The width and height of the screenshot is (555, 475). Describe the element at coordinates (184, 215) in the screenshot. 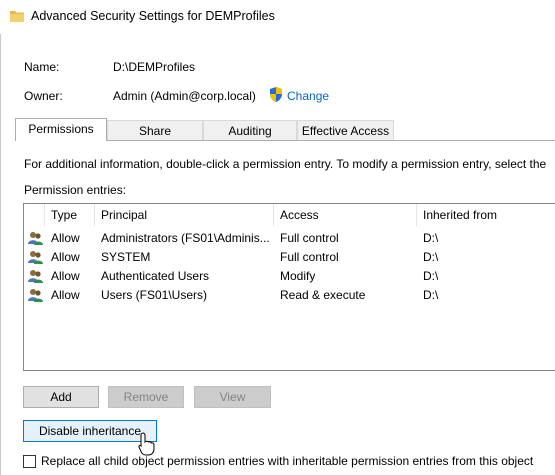

I see `column-header-principal: Principal` at that location.